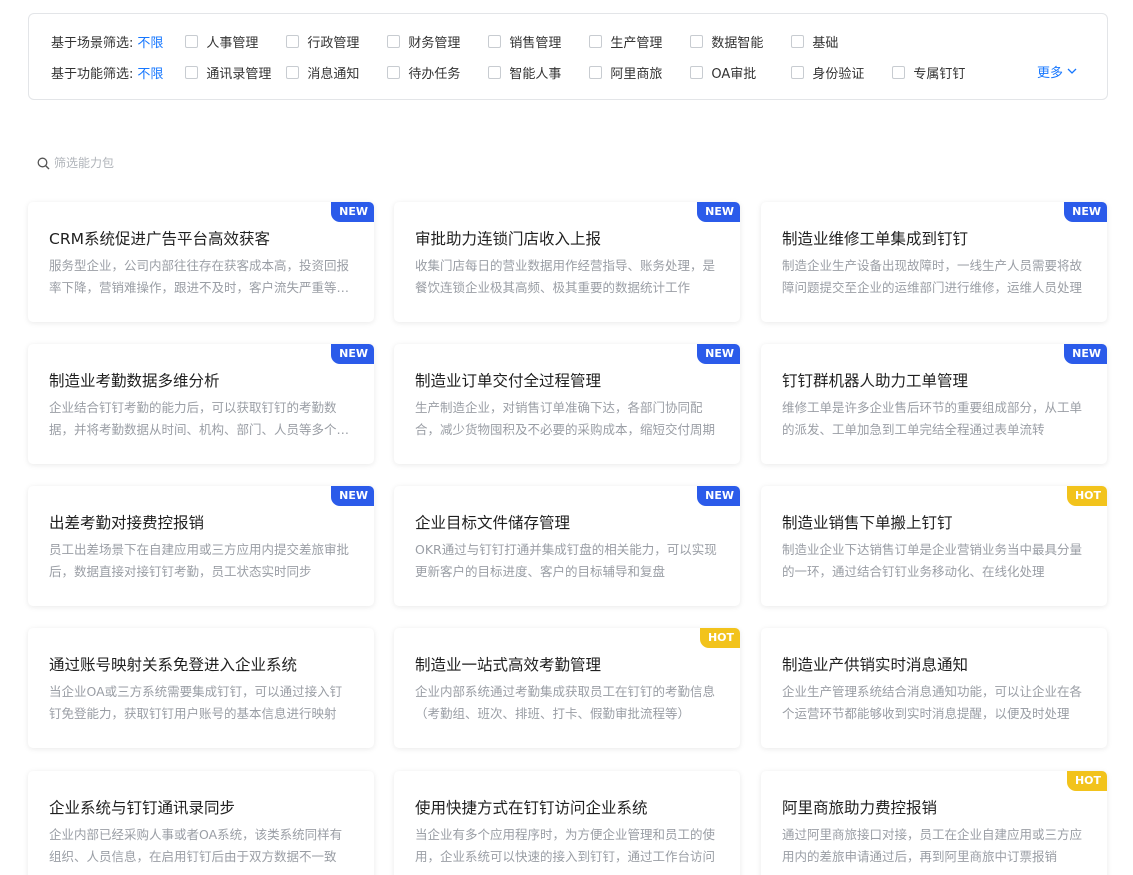 The width and height of the screenshot is (1133, 875). Describe the element at coordinates (232, 43) in the screenshot. I see `option-label: 人事管理` at that location.